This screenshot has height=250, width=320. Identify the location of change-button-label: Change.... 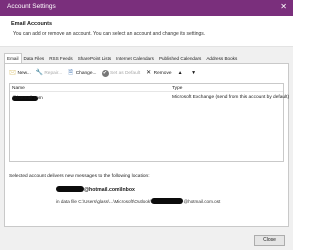
(86, 73).